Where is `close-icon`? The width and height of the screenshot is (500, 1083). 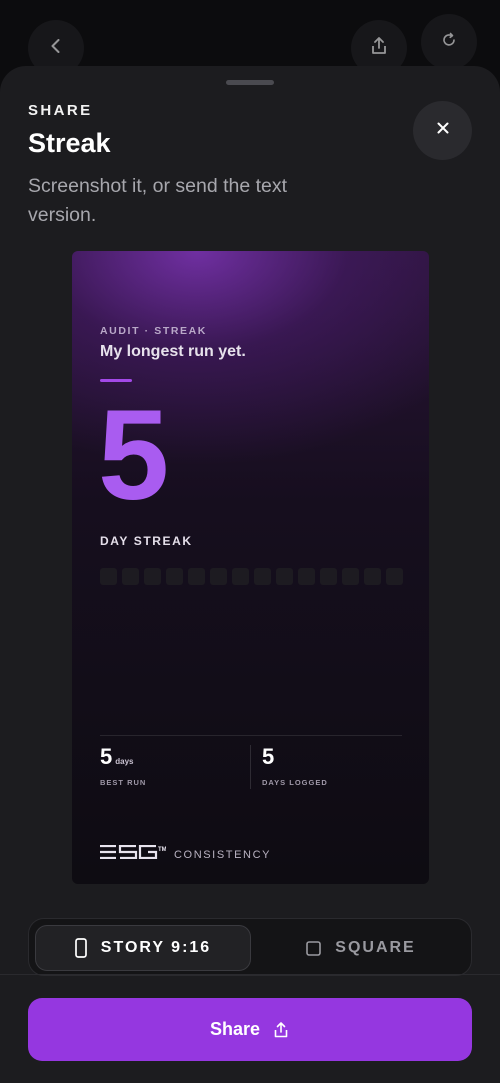 close-icon is located at coordinates (443, 130).